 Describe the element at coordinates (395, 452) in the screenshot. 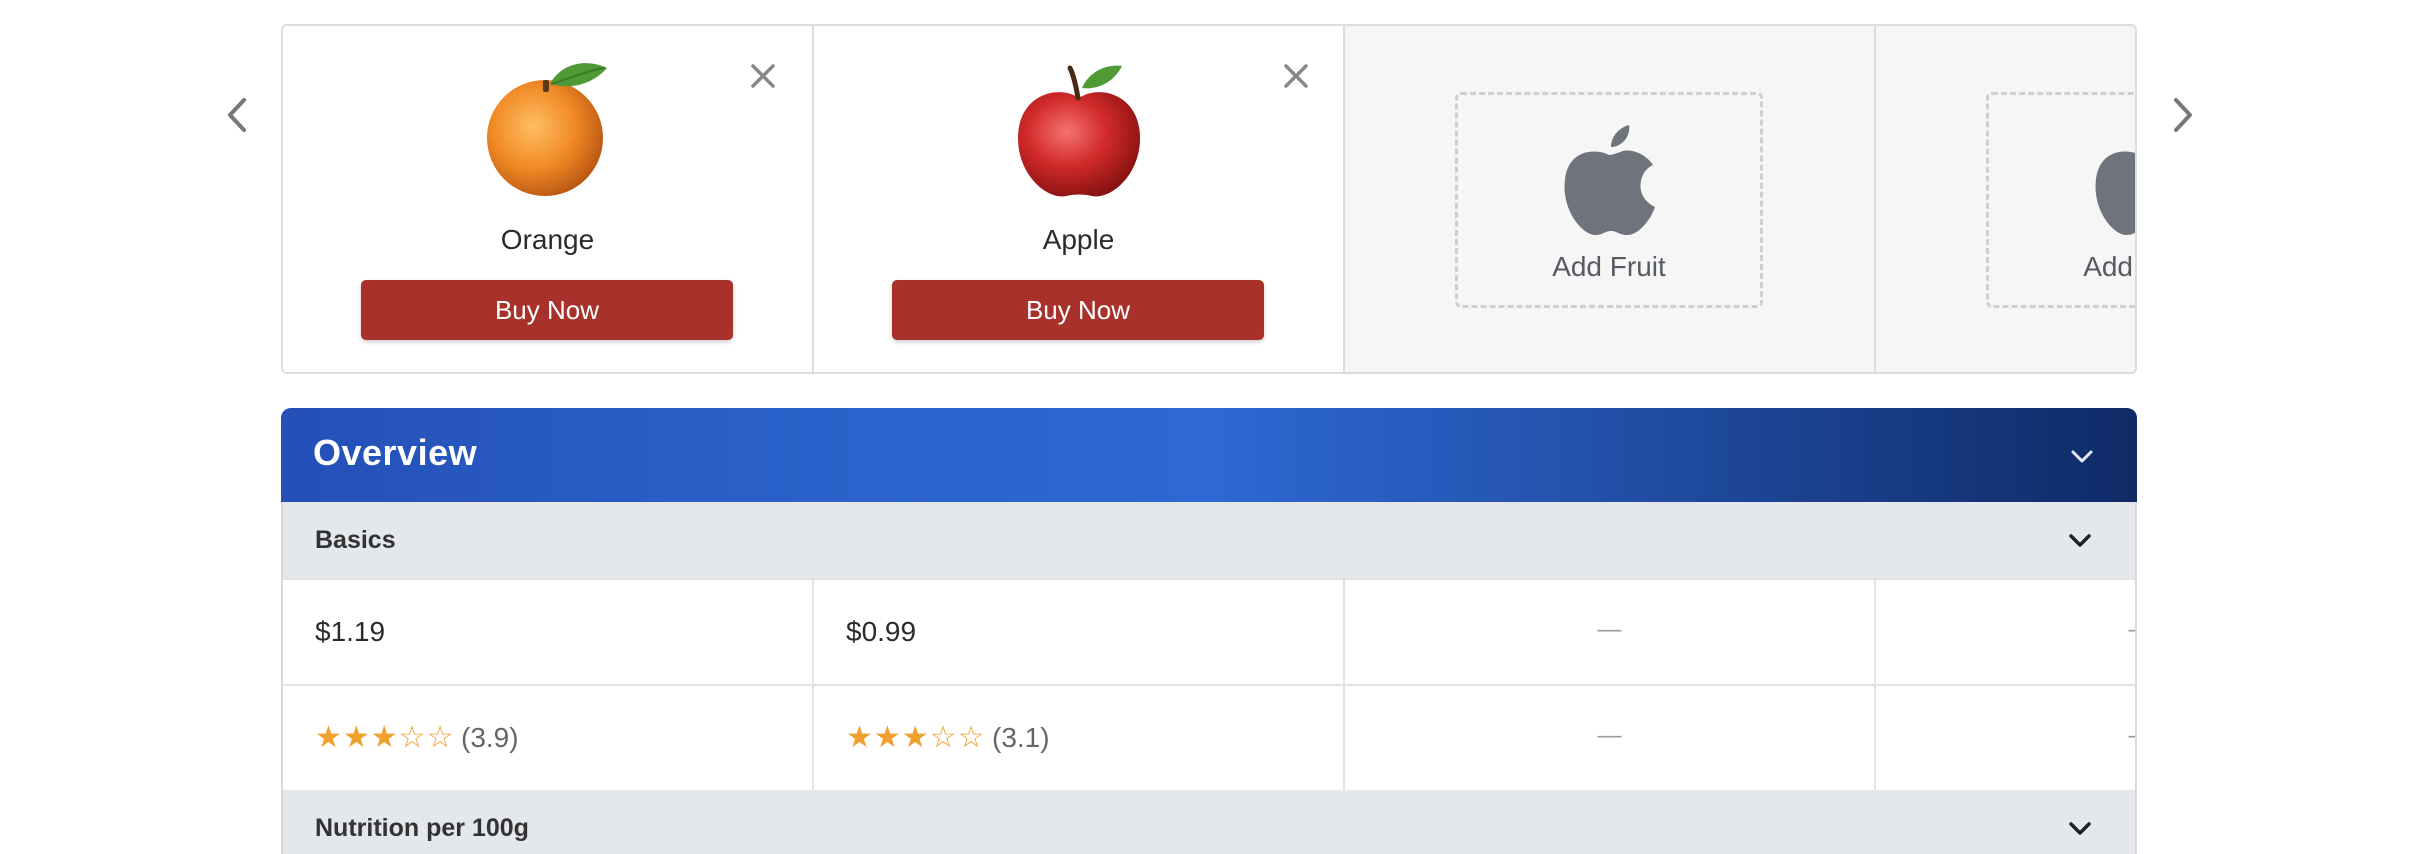

I see `overview-title: Overview` at that location.